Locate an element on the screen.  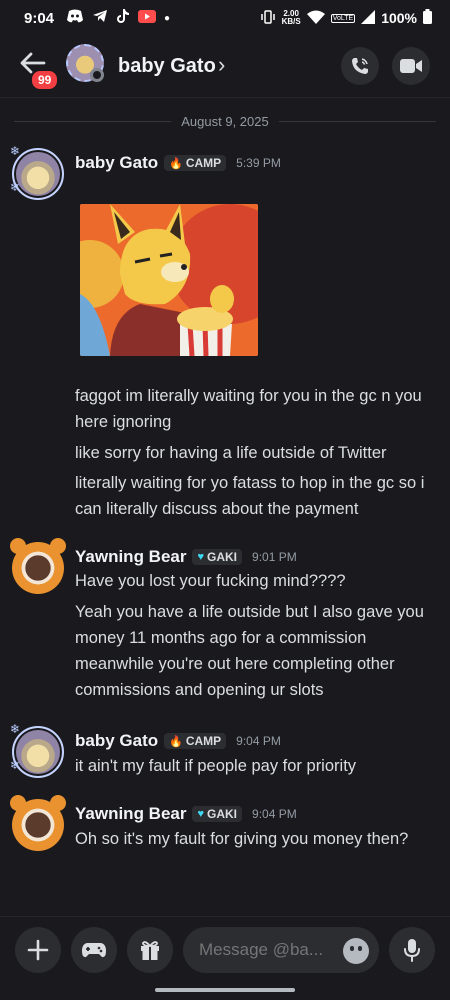
vibrate-icon is located at coordinates (268, 18).